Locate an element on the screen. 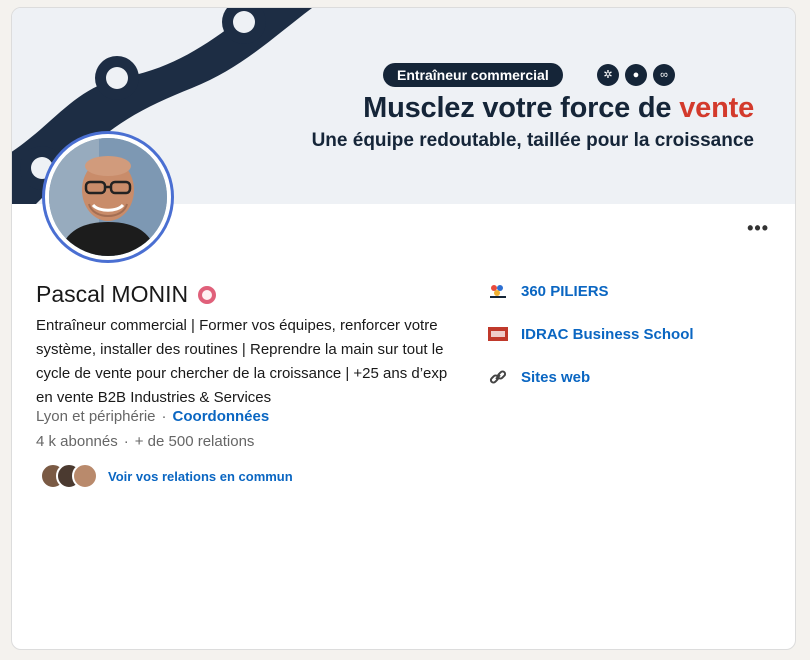 The image size is (810, 660). school-logo-icon is located at coordinates (498, 334).